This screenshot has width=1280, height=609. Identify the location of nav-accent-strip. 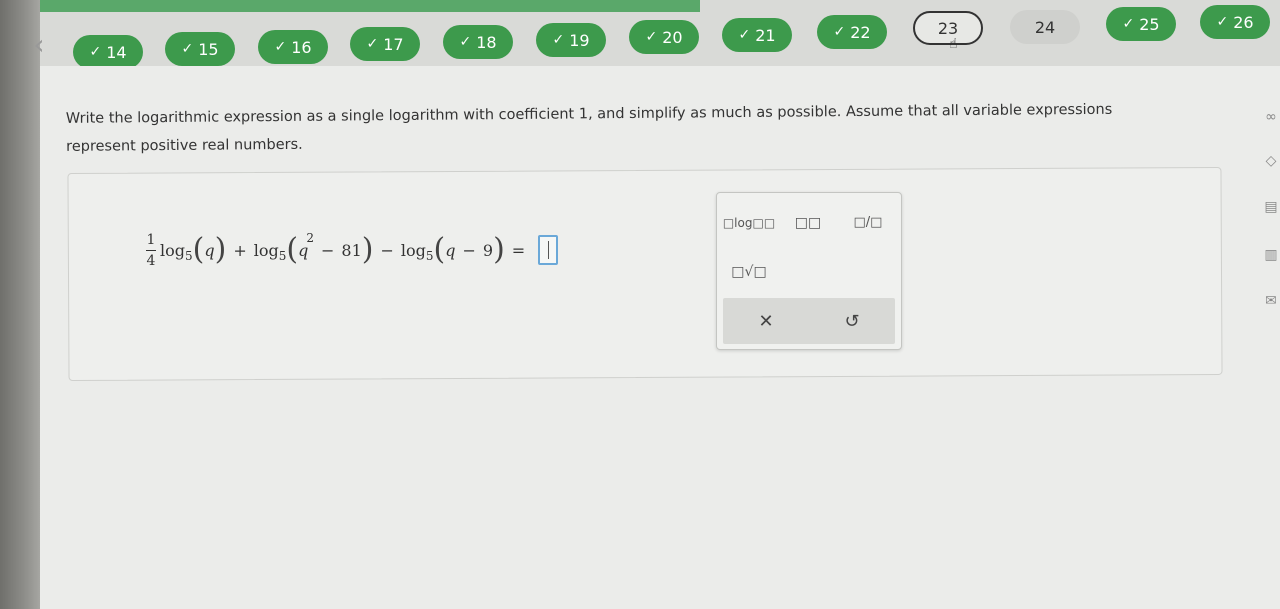
(370, 6).